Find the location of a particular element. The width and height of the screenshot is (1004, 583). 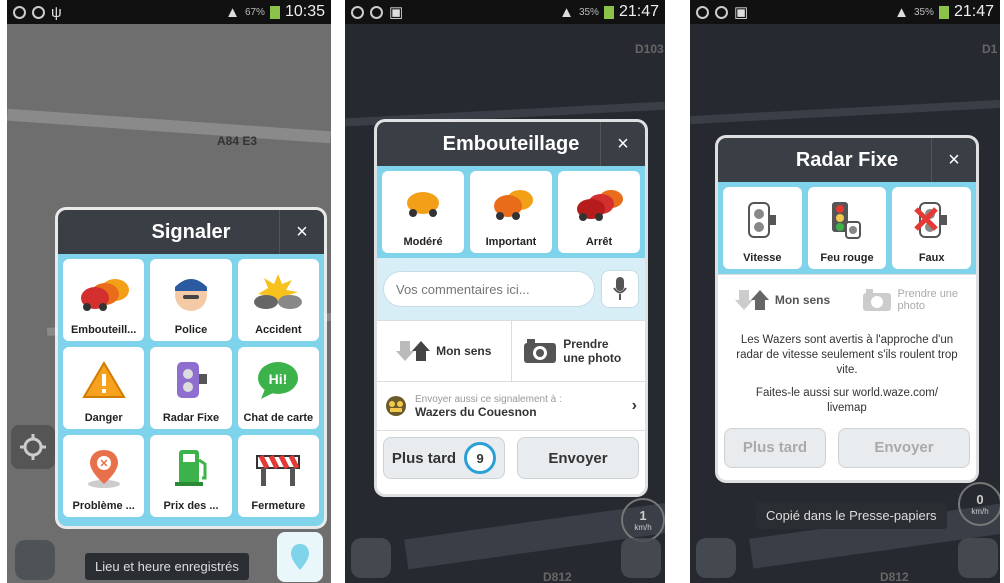

status-bar: ψ ▲ 67% 10:35 is located at coordinates (169, 12).